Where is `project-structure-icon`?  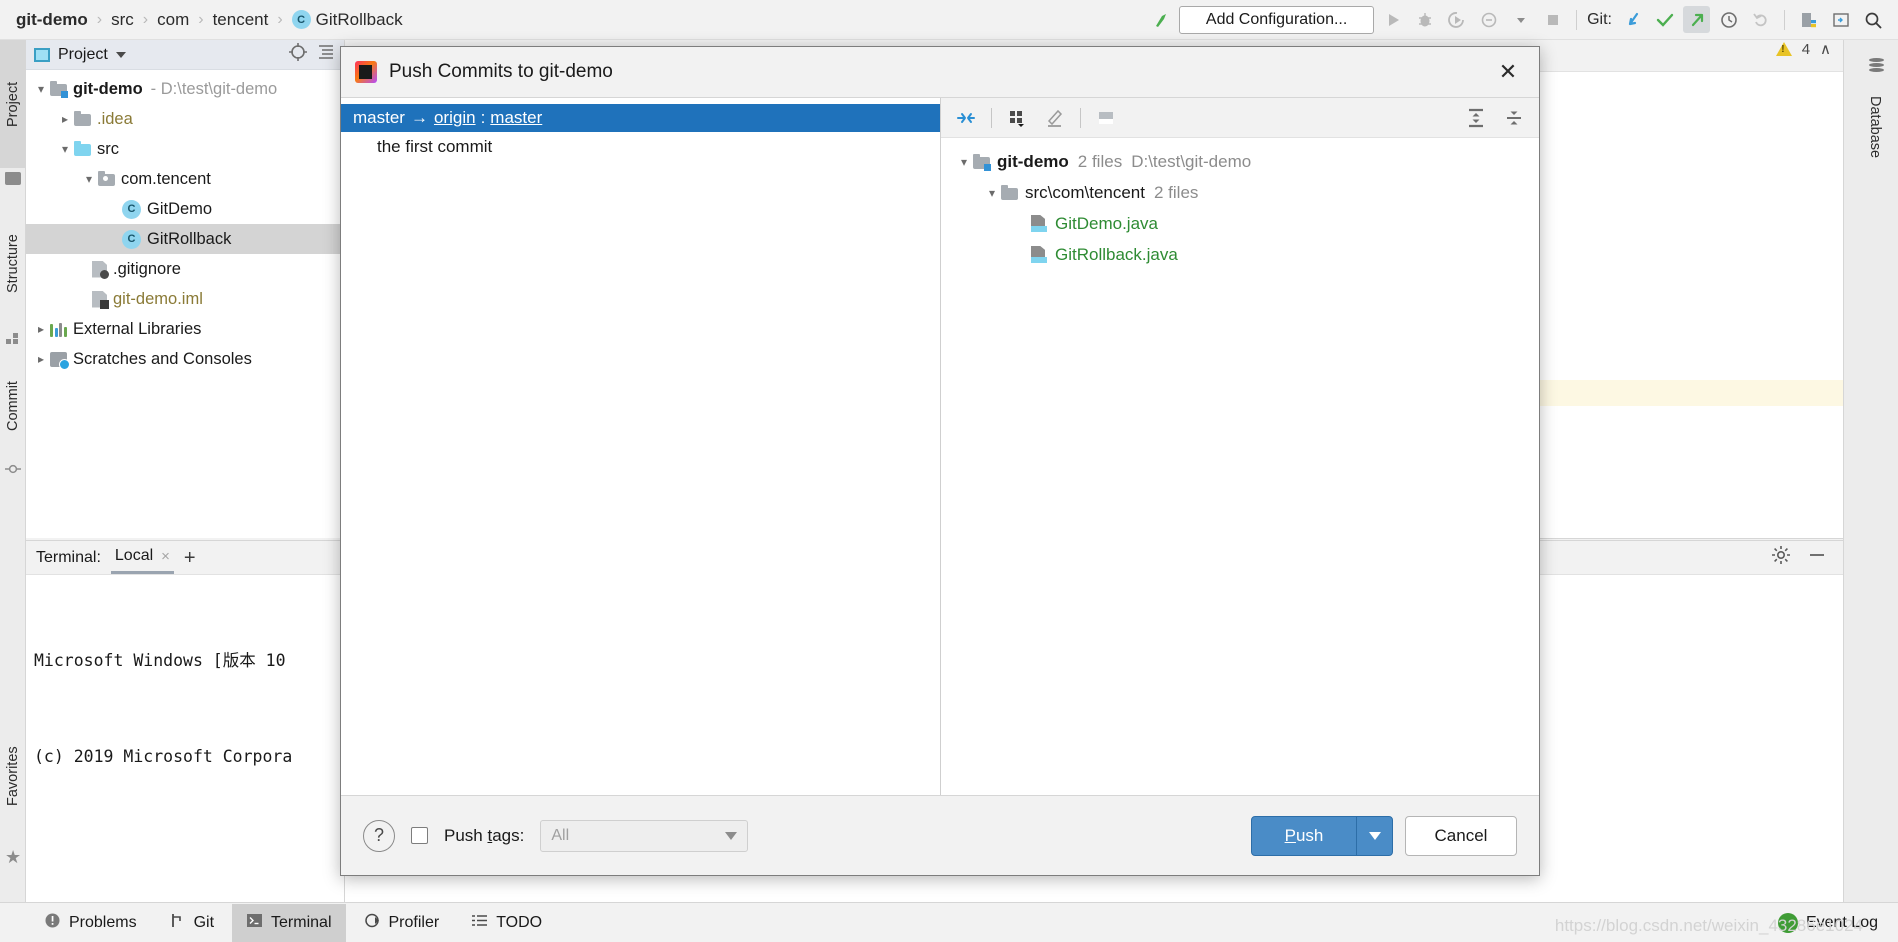
project-structure-icon is located at coordinates (1808, 19).